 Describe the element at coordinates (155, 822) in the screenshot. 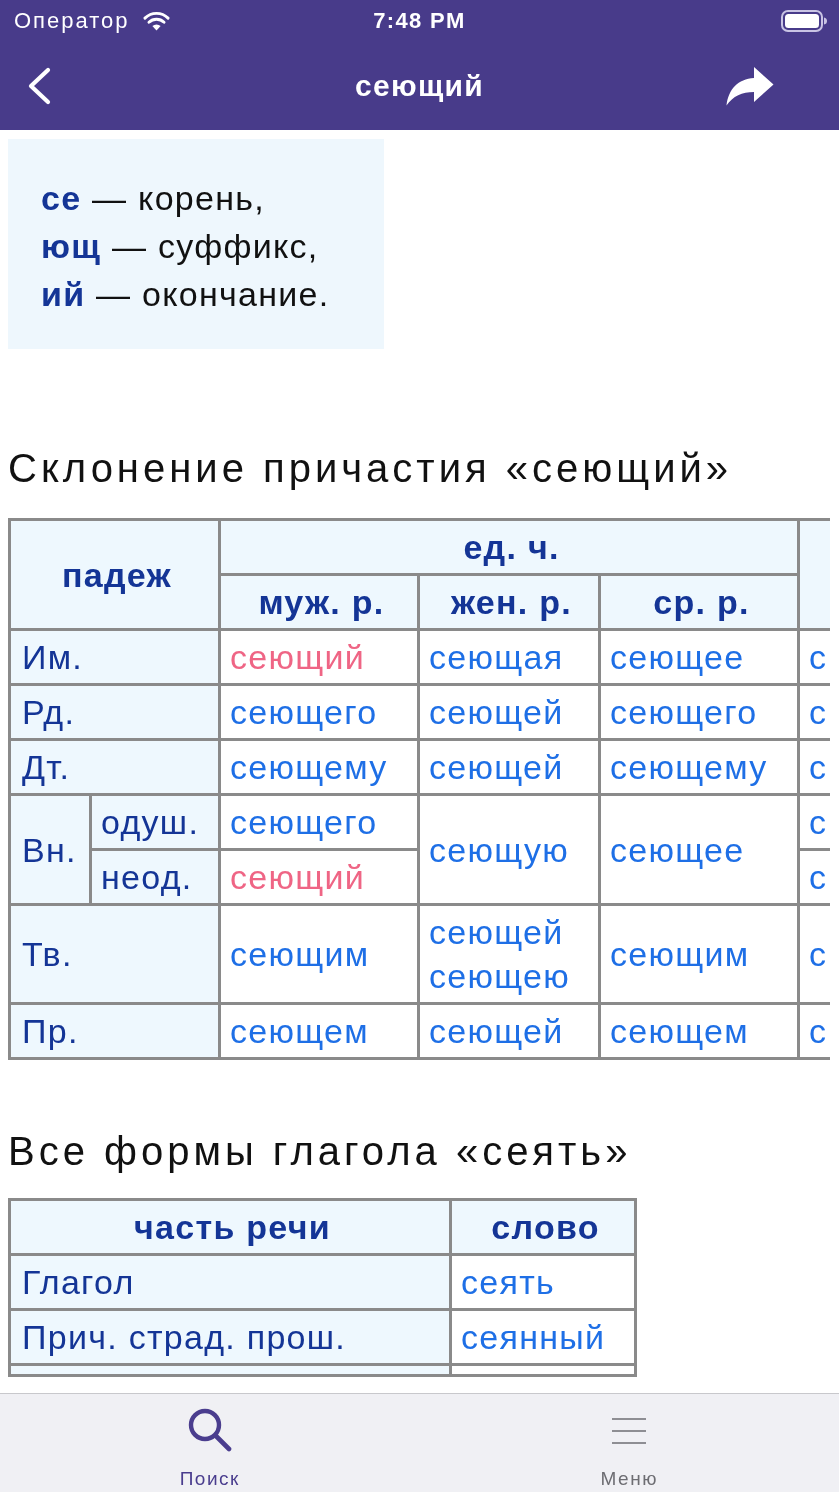

I see `case-cell: одуш.` at that location.